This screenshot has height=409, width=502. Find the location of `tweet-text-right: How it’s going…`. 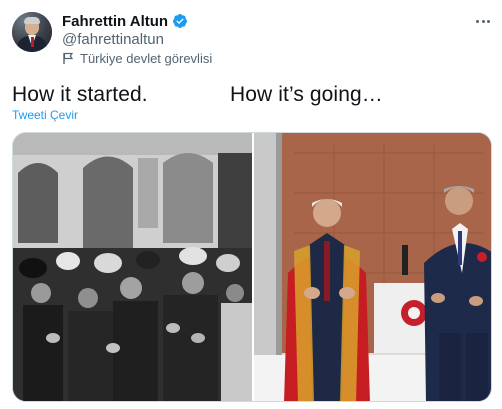

tweet-text-right: How it’s going… is located at coordinates (306, 94).